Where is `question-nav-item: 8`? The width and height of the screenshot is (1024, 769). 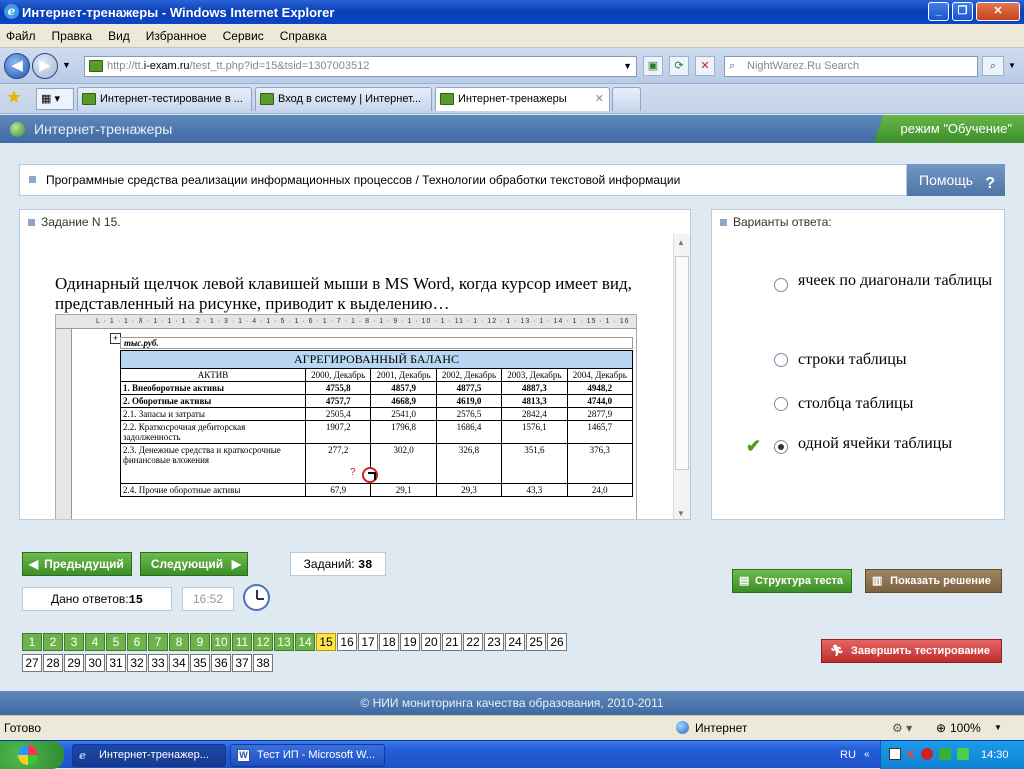
question-nav-item: 8 is located at coordinates (179, 642).